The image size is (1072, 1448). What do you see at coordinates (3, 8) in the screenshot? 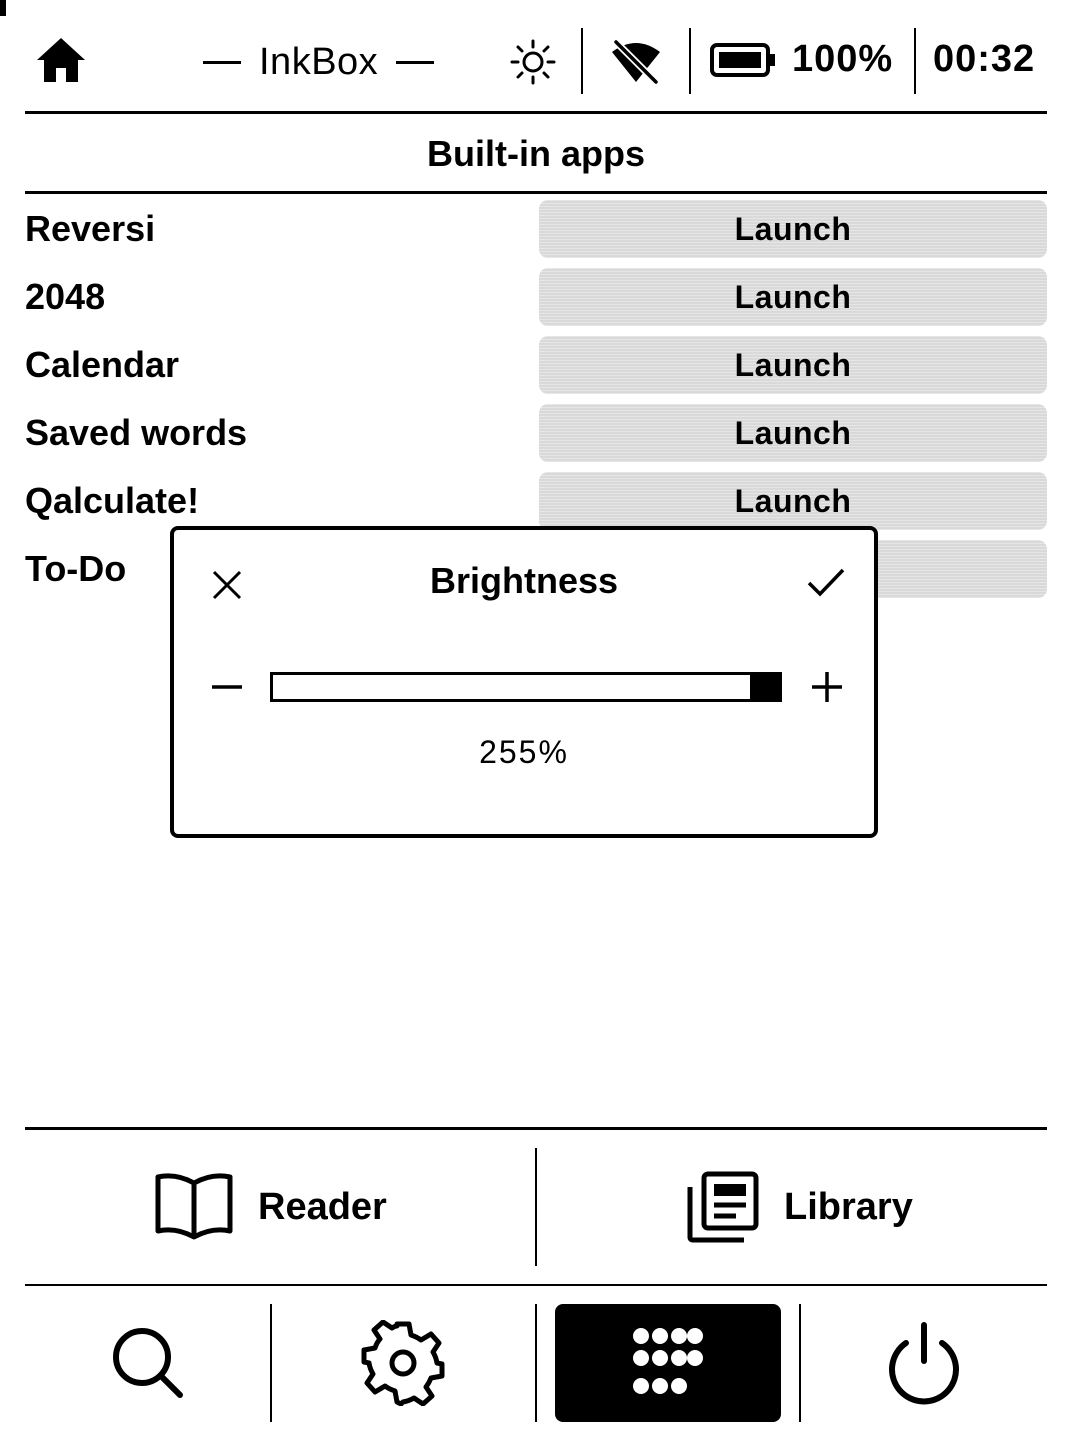
I see `corner-marker` at bounding box center [3, 8].